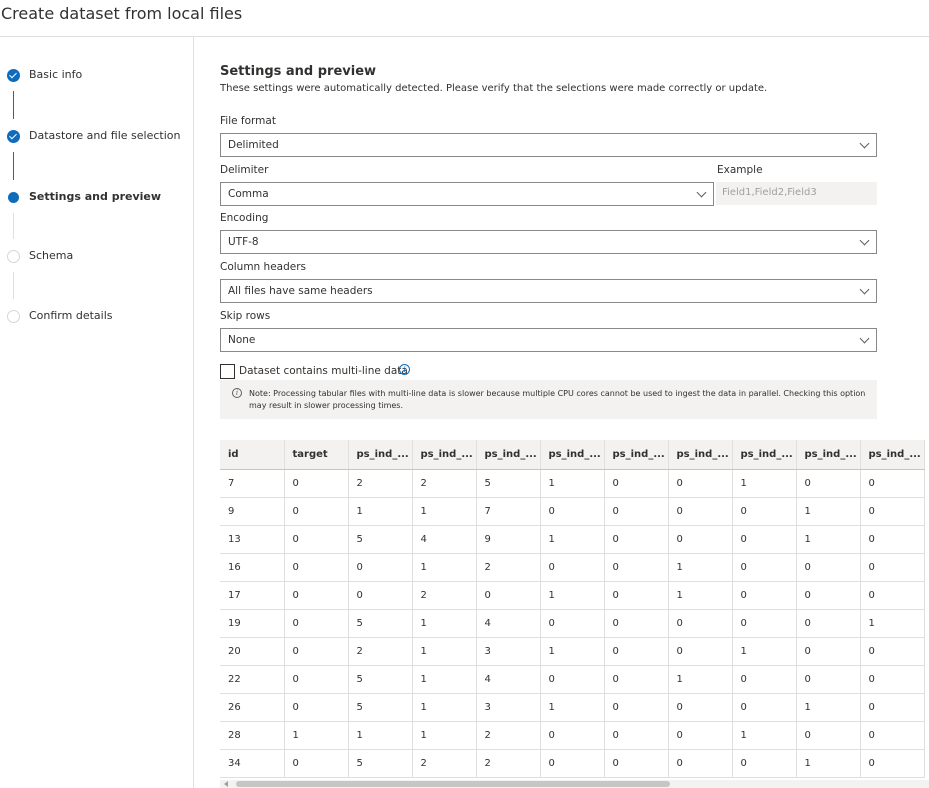 This screenshot has width=929, height=788. Describe the element at coordinates (252, 763) in the screenshot. I see `table-cell: 34` at that location.